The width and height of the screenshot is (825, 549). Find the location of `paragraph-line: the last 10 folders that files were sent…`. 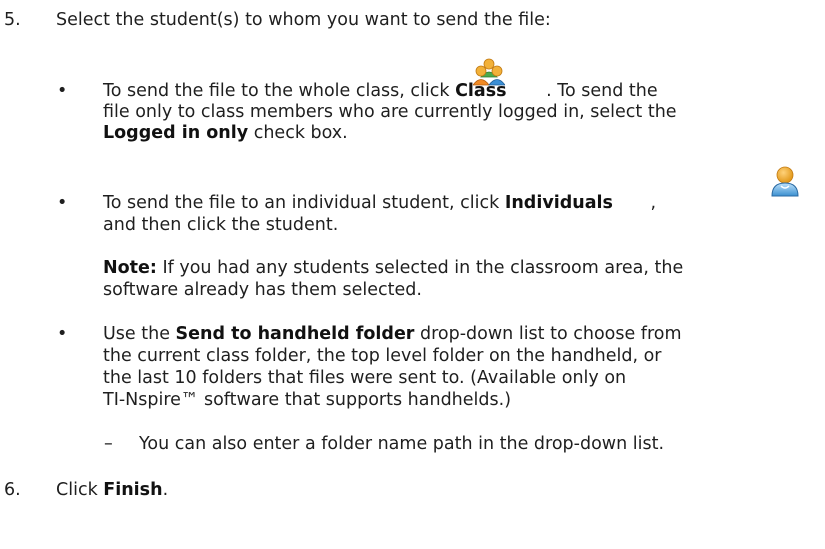

paragraph-line: the last 10 folders that files were sent… is located at coordinates (365, 378).